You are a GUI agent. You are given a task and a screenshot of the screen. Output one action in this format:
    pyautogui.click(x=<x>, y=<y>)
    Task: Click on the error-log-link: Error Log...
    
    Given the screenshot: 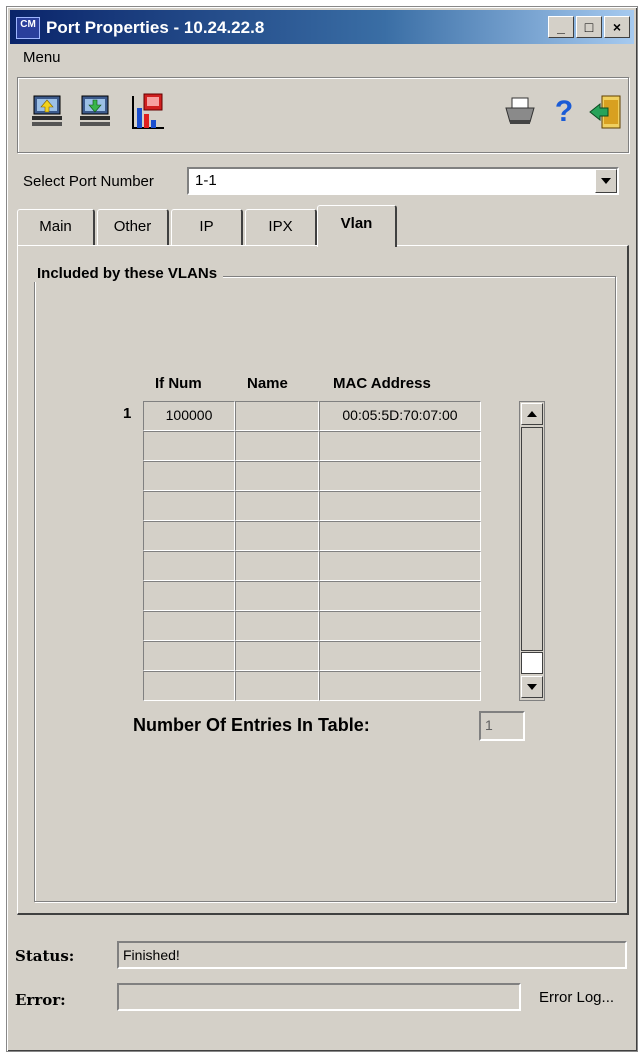 What is the action you would take?
    pyautogui.click(x=576, y=997)
    